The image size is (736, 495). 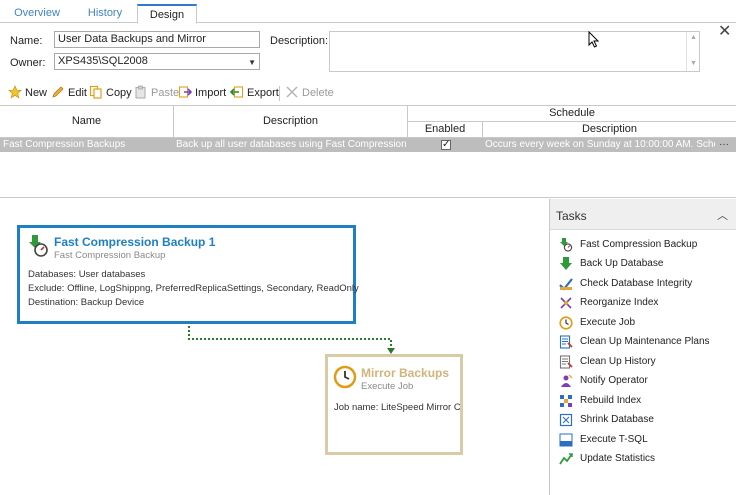 I want to click on task-label: Execute T-SQL, so click(x=614, y=439).